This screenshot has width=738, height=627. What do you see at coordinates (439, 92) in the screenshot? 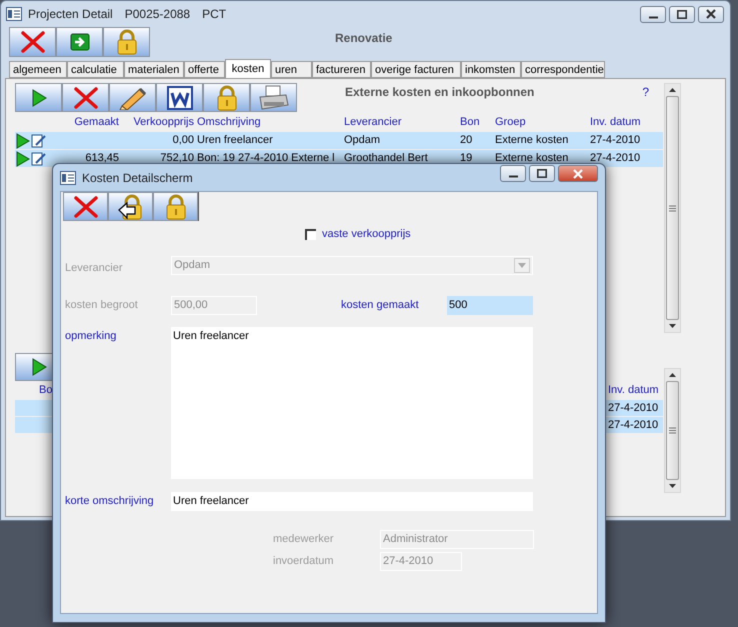
I see `section-title: Externe kosten en inkoopbonnen` at bounding box center [439, 92].